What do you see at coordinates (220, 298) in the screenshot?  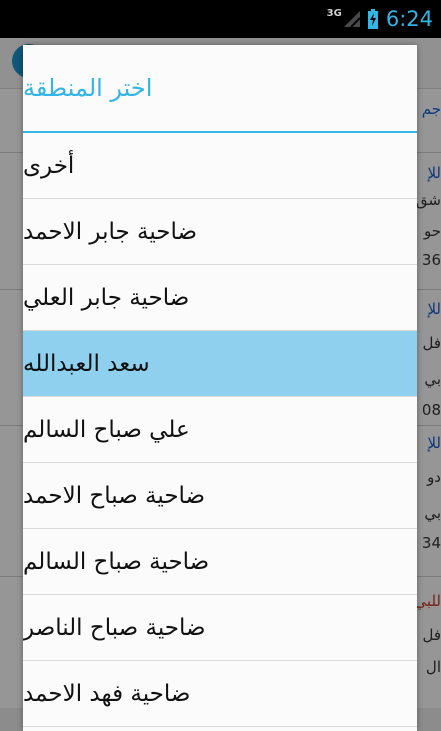 I see `region-option: ضاحية جابر العلي` at bounding box center [220, 298].